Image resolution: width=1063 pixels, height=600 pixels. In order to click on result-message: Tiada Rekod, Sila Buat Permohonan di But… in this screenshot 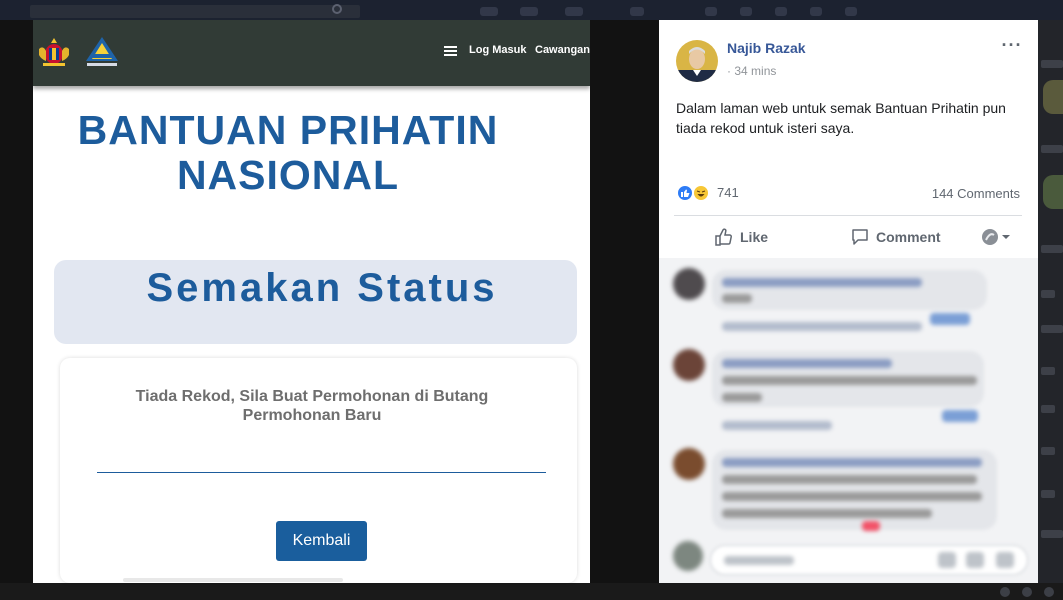, I will do `click(312, 406)`.